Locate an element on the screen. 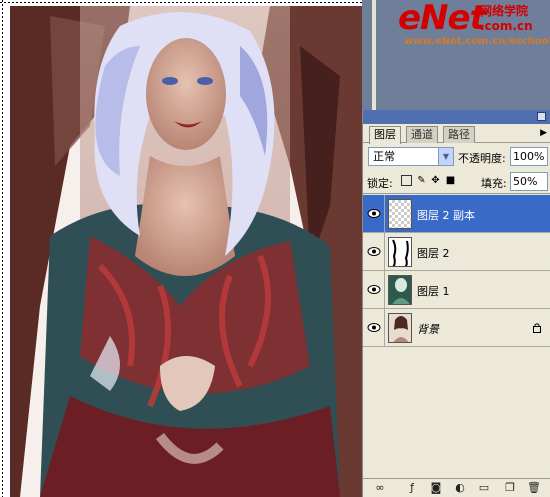 The image size is (550, 497). new-group-icon: ▭ is located at coordinates (484, 488).